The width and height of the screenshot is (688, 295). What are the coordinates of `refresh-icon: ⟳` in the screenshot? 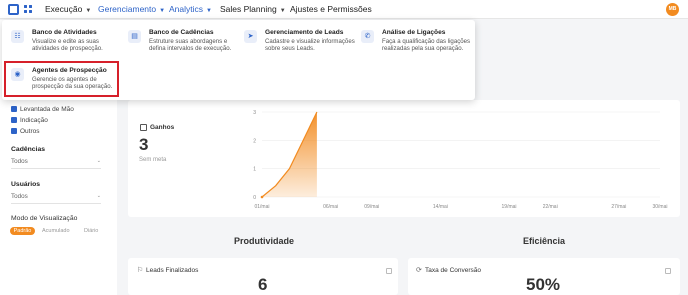 It's located at (419, 270).